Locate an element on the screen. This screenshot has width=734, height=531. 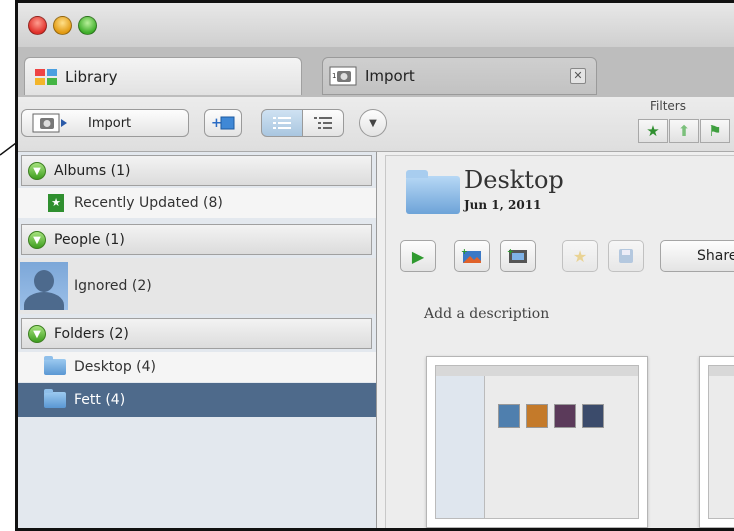
albums-section-header: ▼ Albums (1) is located at coordinates (196, 170).